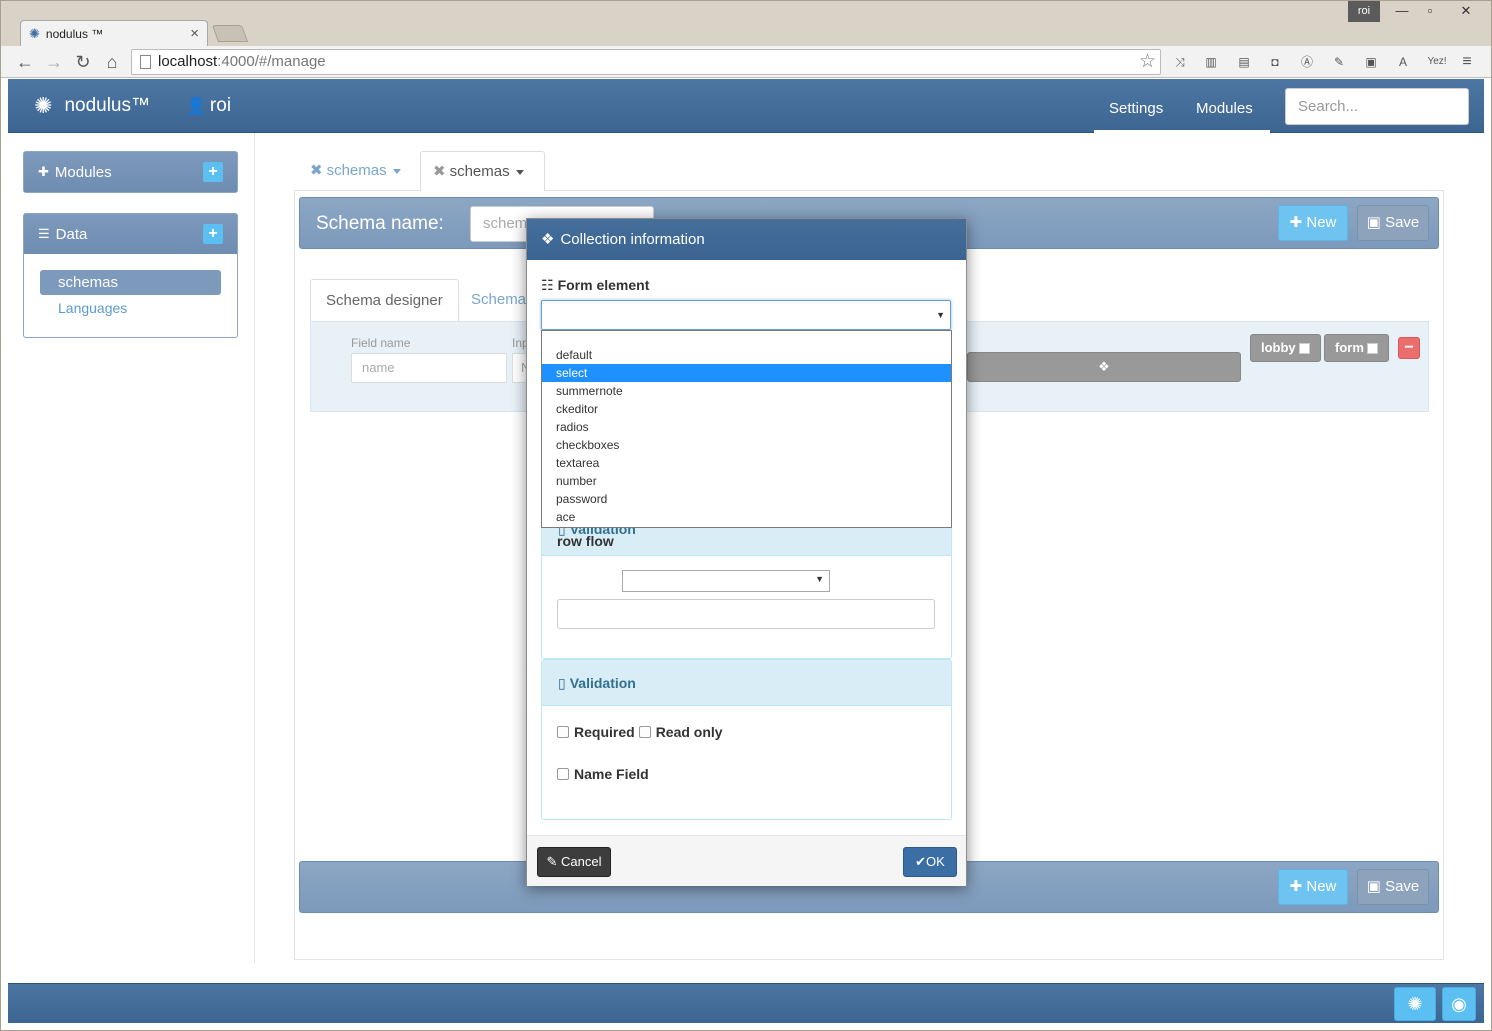 Image resolution: width=1492 pixels, height=1031 pixels. I want to click on form-toggle: form, so click(1356, 348).